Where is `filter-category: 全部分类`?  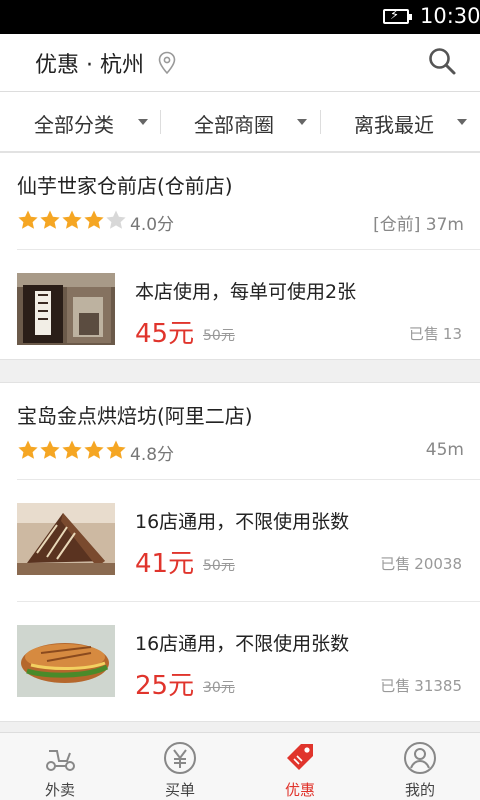
filter-category: 全部分类 is located at coordinates (80, 122).